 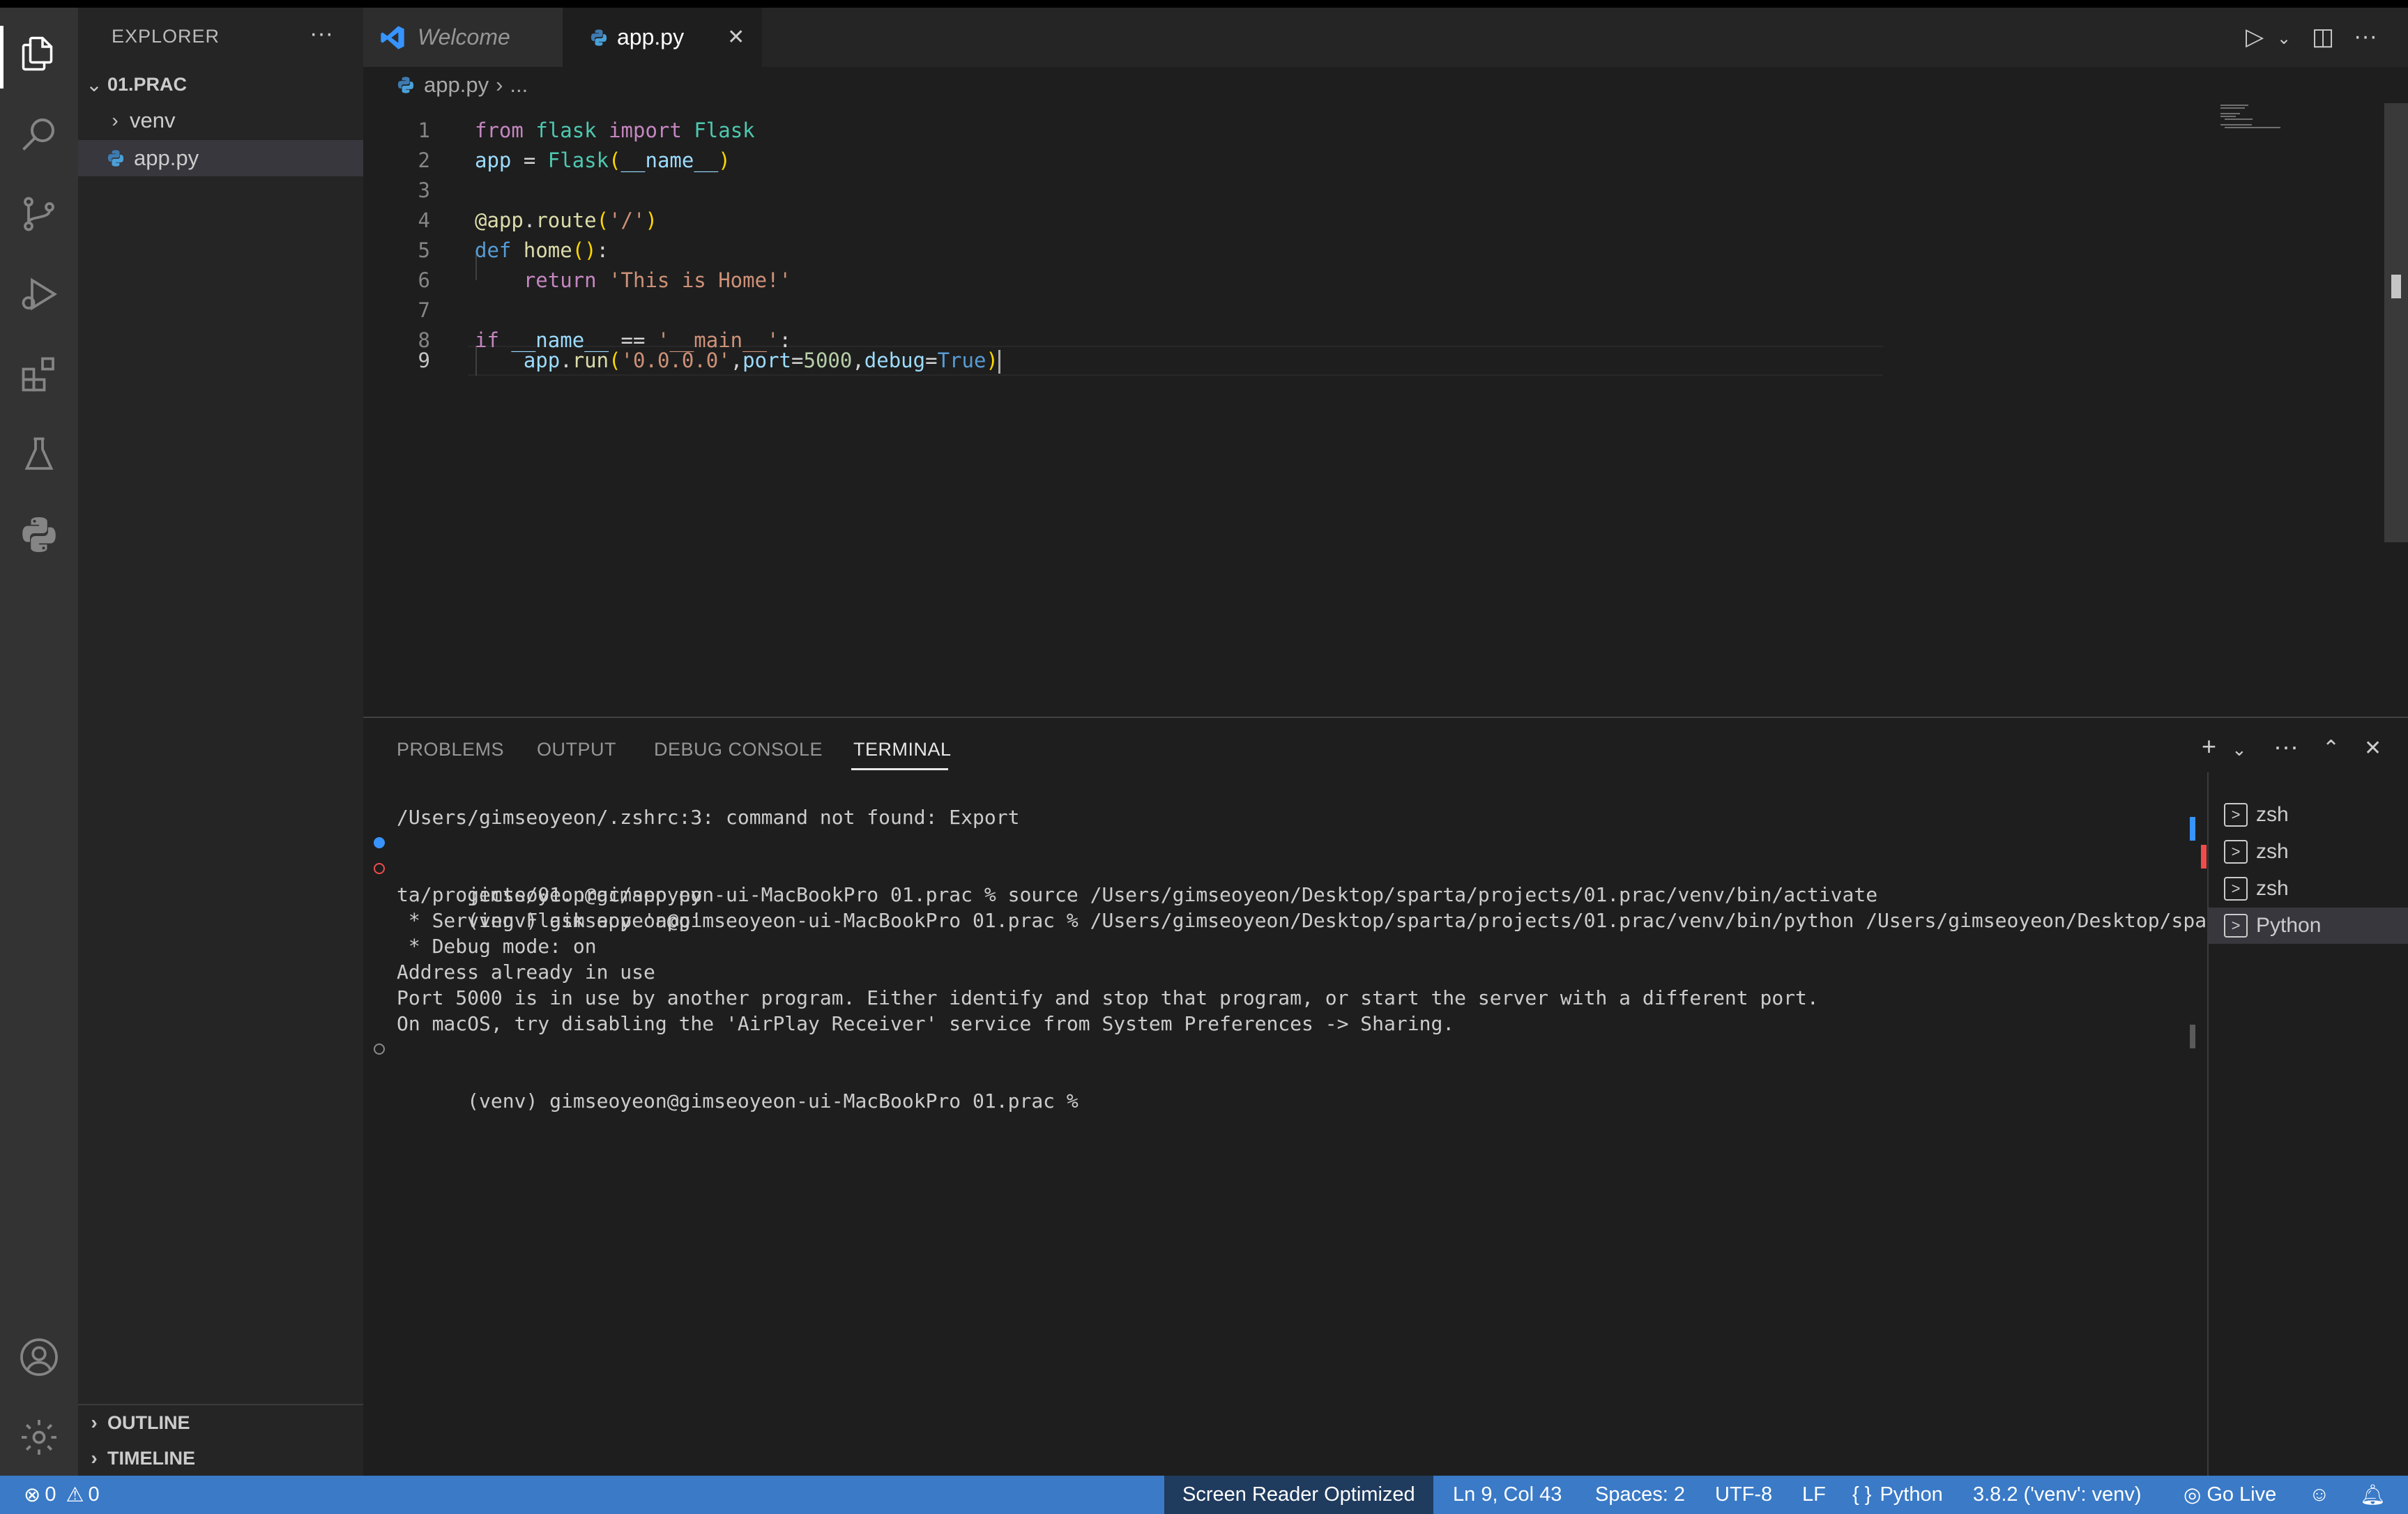 What do you see at coordinates (220, 84) in the screenshot?
I see `folder-root-01prac: ⌄ 01.PRAC` at bounding box center [220, 84].